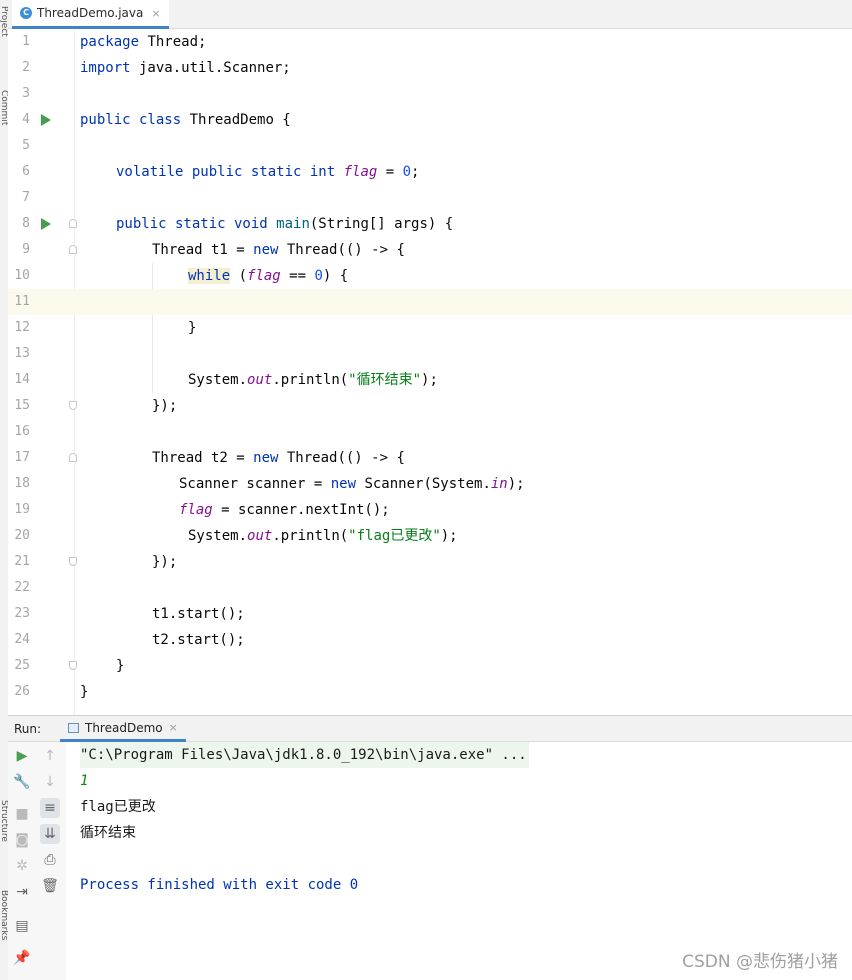 The width and height of the screenshot is (852, 980). What do you see at coordinates (202, 510) in the screenshot?
I see `code-line-19: 19 flag = scanner.nextInt();` at bounding box center [202, 510].